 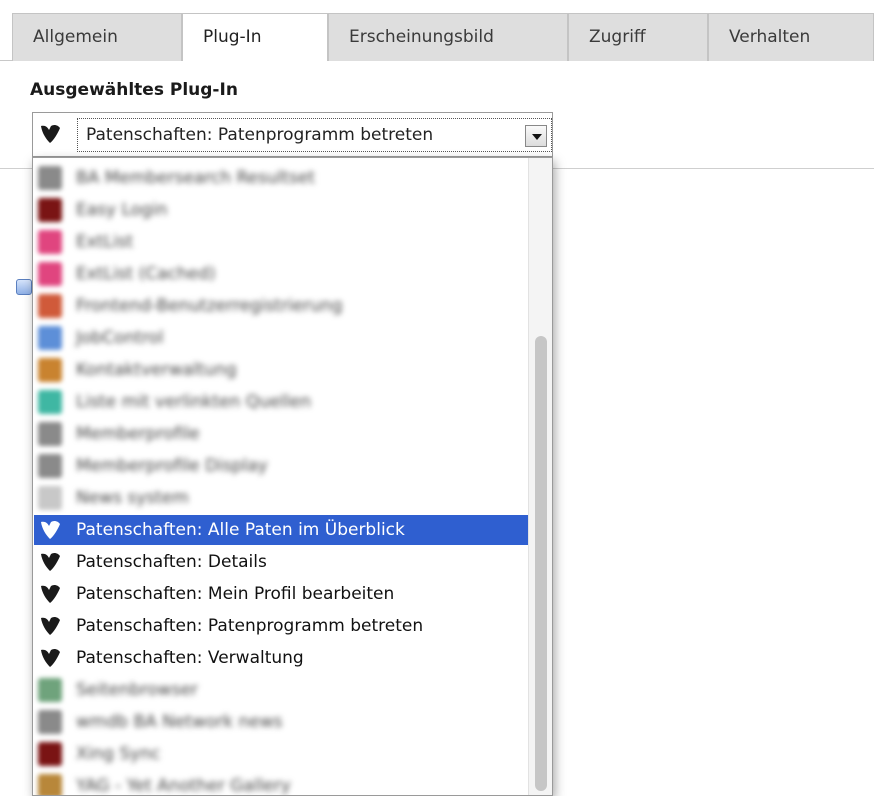 I want to click on dropdown-option: Patenschaften: Mein Profil bearbeiten, so click(x=281, y=594).